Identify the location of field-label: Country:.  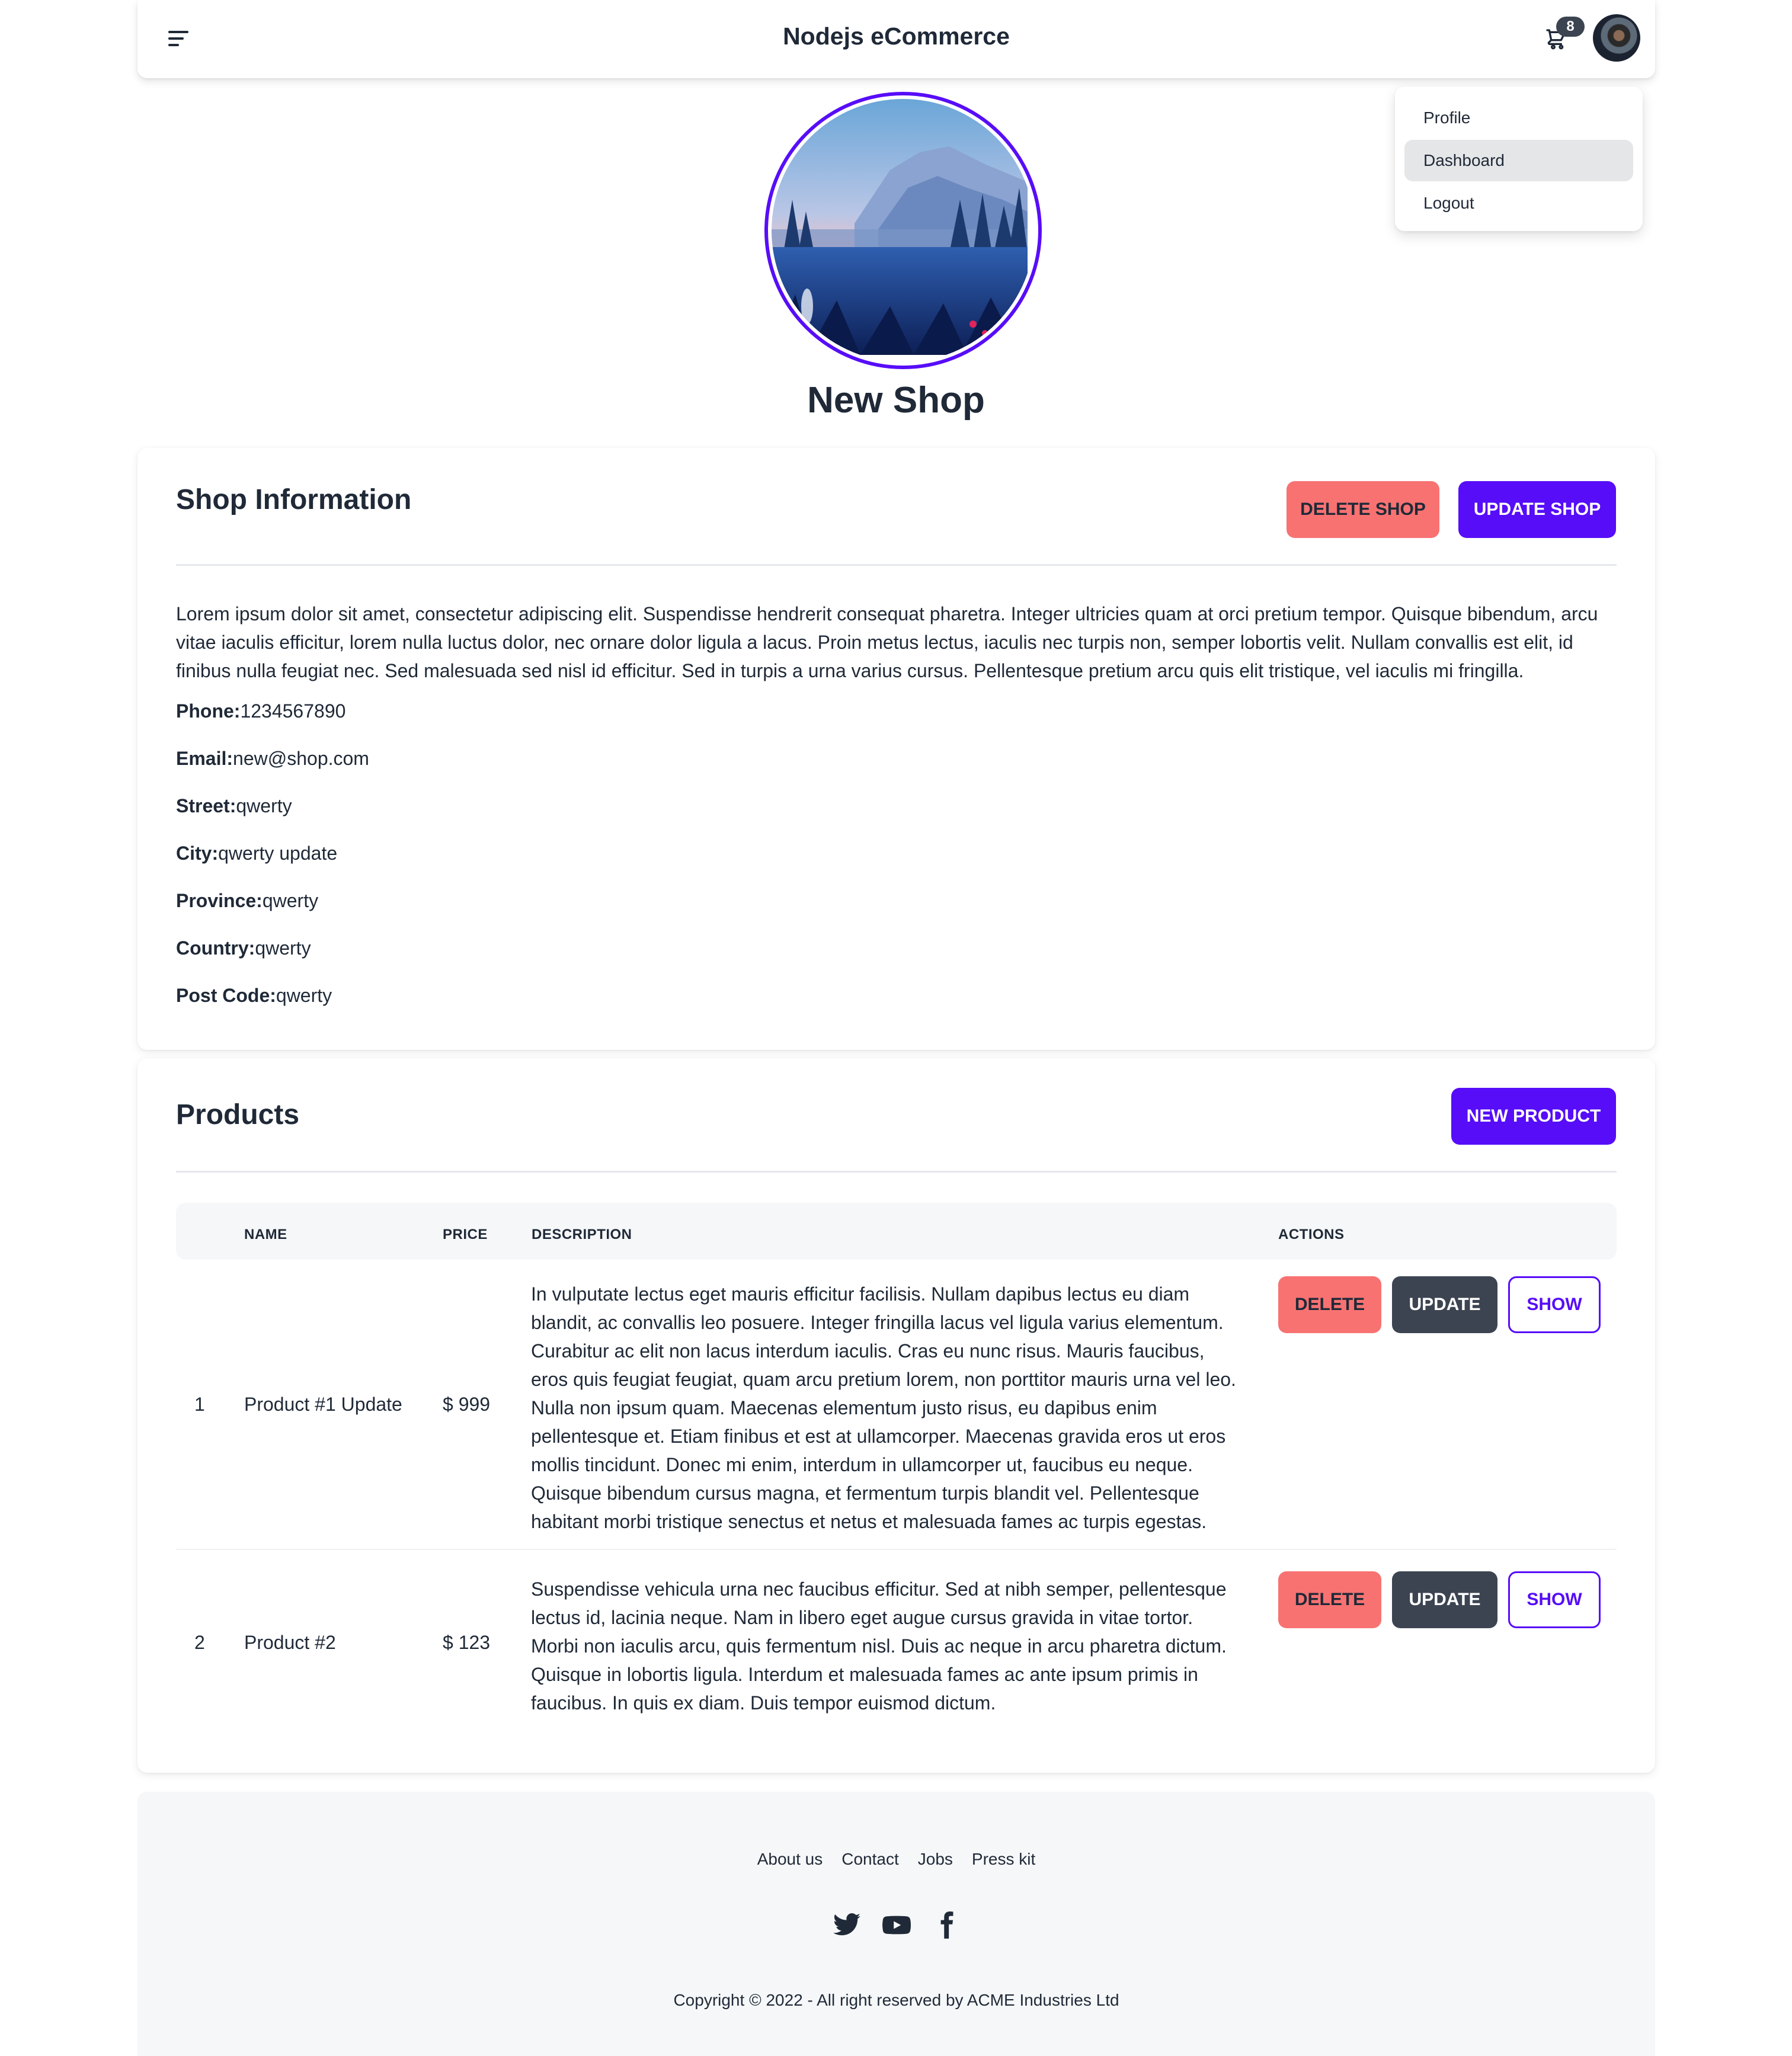
(215, 948).